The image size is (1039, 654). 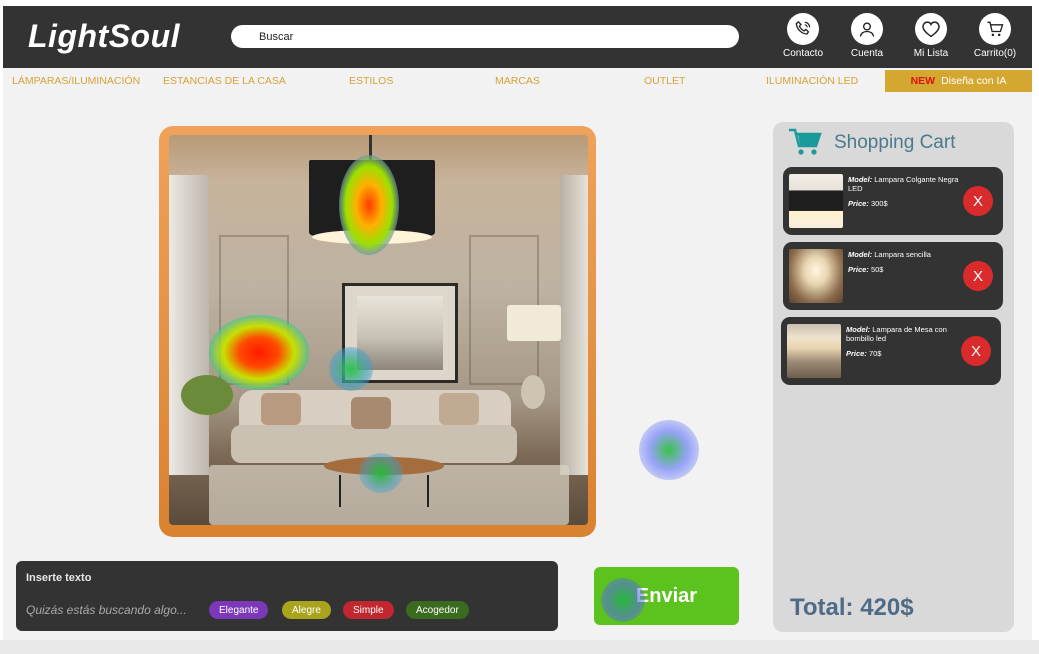 What do you see at coordinates (923, 81) in the screenshot?
I see `new-badge: NEW` at bounding box center [923, 81].